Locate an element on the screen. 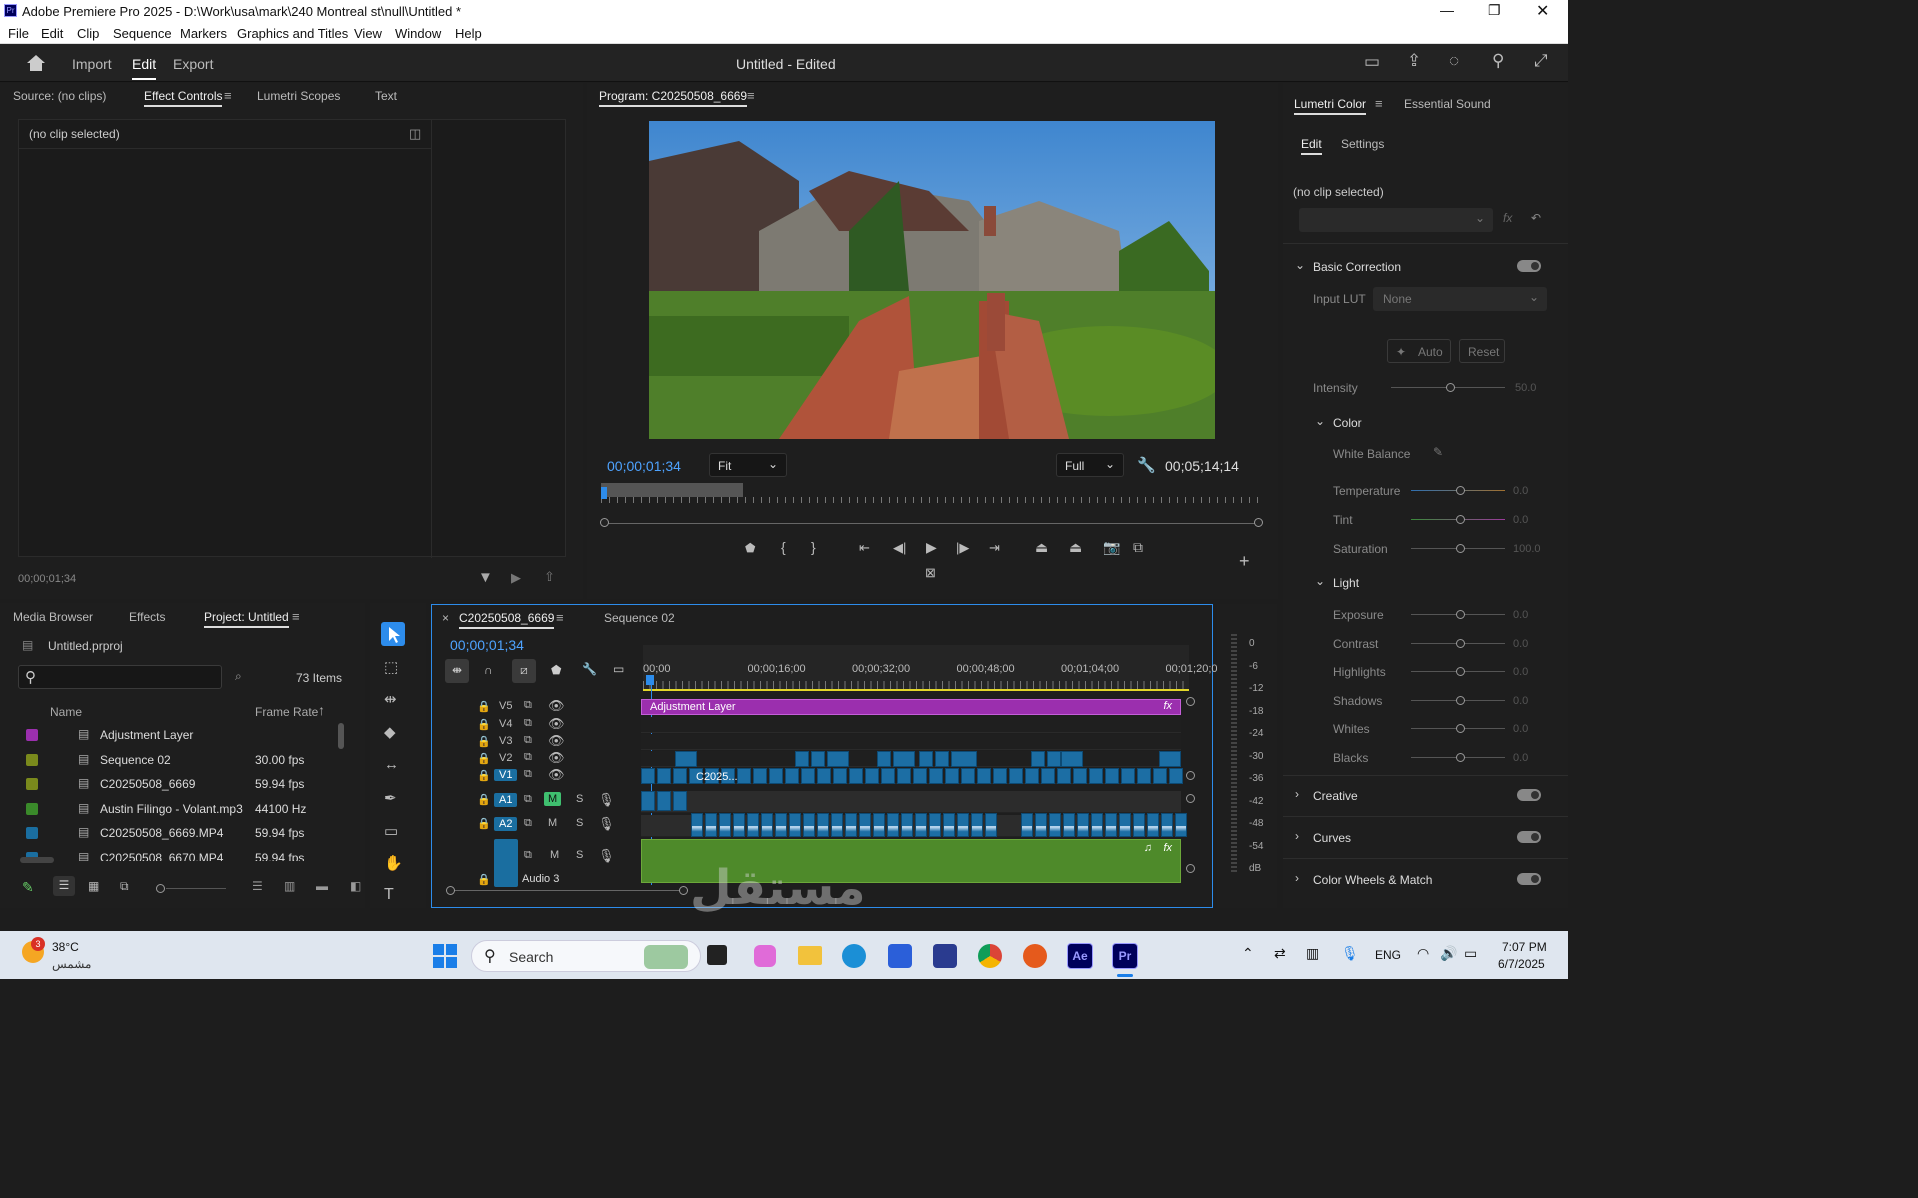 Image resolution: width=1918 pixels, height=1198 pixels. minimize-button: — is located at coordinates (1447, 10).